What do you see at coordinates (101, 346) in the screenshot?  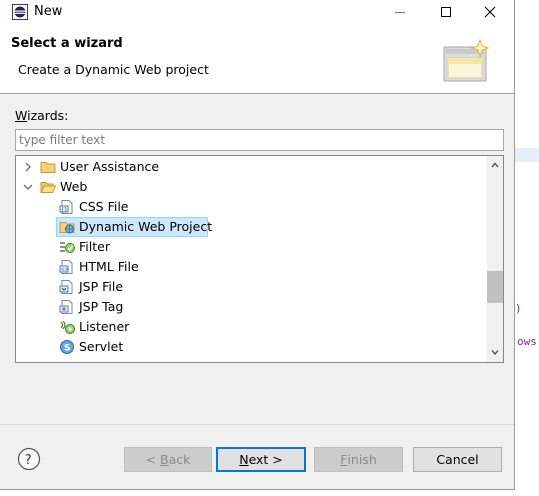 I see `tree-item-label: Servlet` at bounding box center [101, 346].